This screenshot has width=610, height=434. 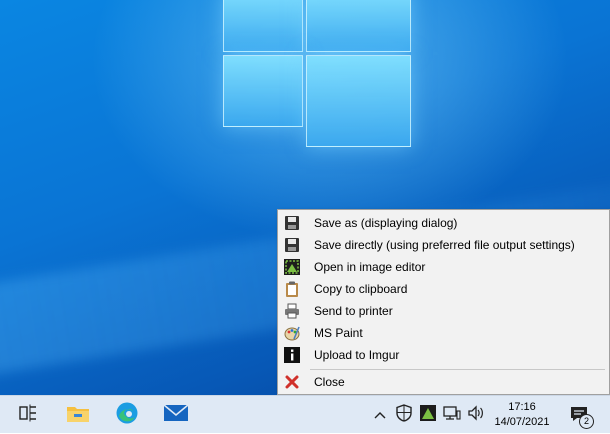 What do you see at coordinates (353, 311) in the screenshot?
I see `menu-item-label: Send to printer` at bounding box center [353, 311].